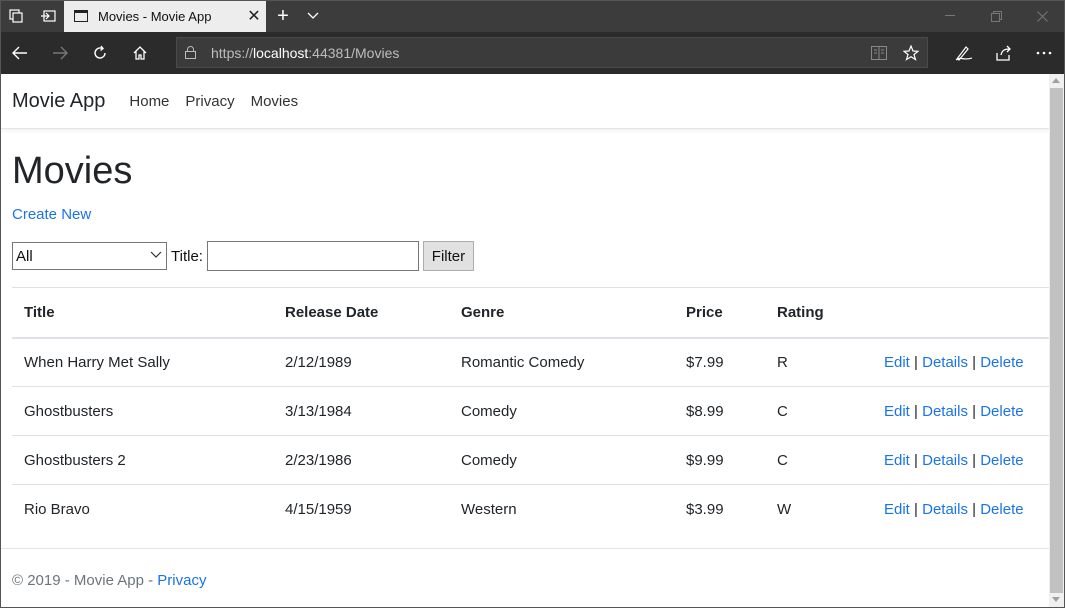 This screenshot has width=1065, height=608. What do you see at coordinates (58, 101) in the screenshot?
I see `brand-link: Movie App` at bounding box center [58, 101].